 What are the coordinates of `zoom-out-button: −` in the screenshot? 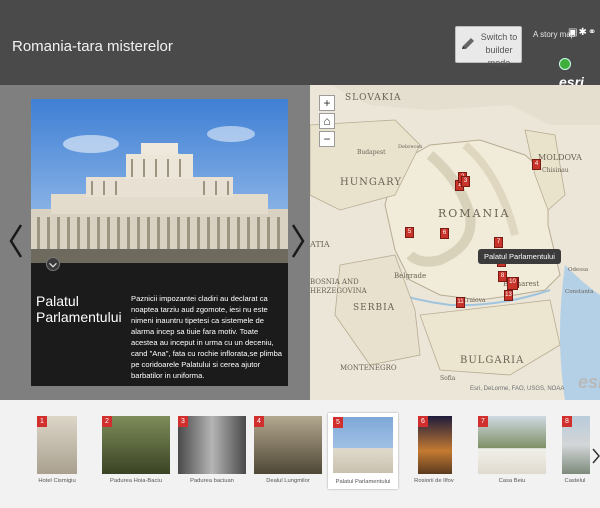 It's located at (327, 139).